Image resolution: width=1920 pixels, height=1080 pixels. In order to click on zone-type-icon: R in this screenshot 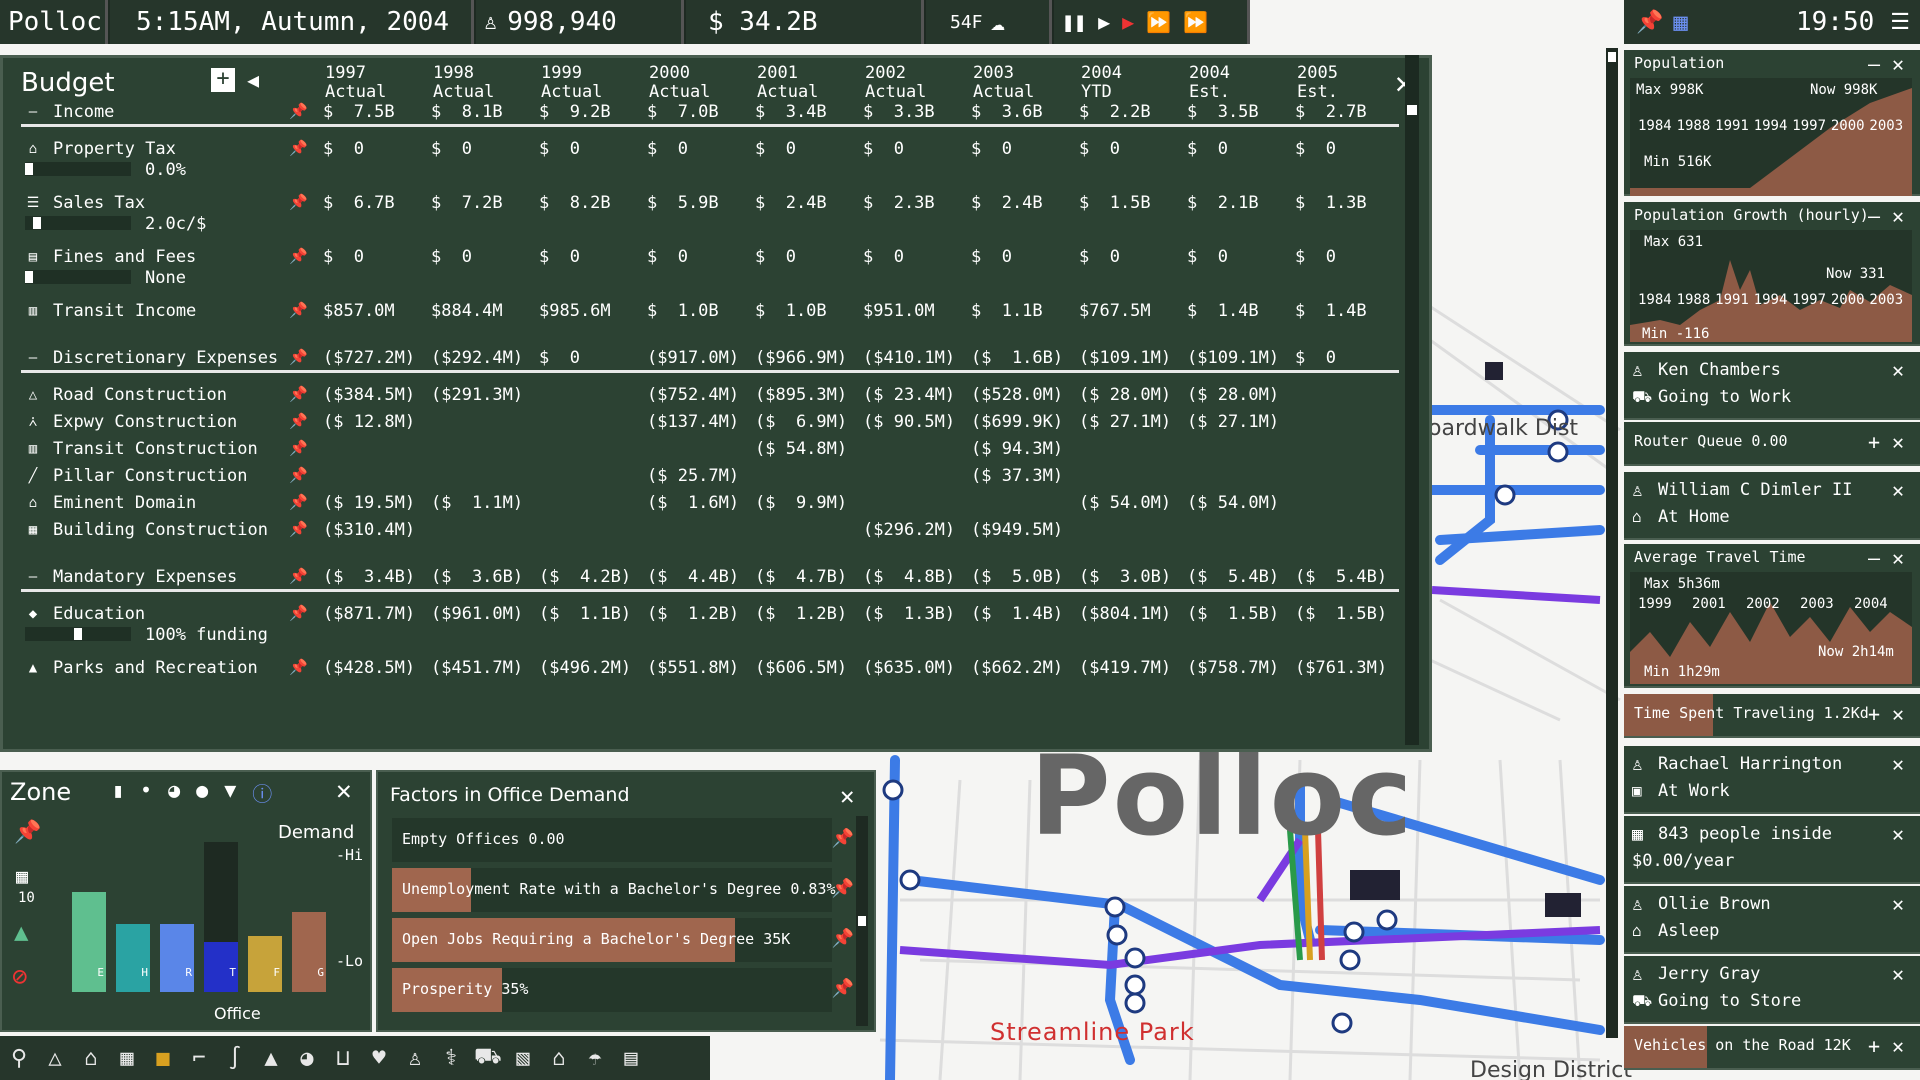, I will do `click(177, 979)`.